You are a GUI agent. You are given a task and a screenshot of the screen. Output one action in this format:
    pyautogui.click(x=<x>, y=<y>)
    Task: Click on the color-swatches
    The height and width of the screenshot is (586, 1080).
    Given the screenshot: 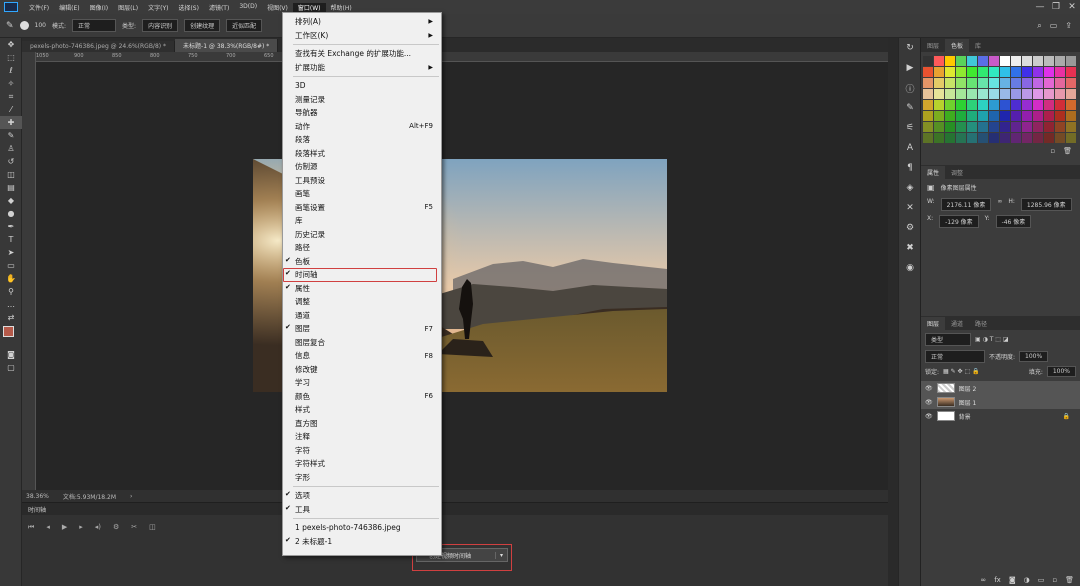 What is the action you would take?
    pyautogui.click(x=10, y=336)
    